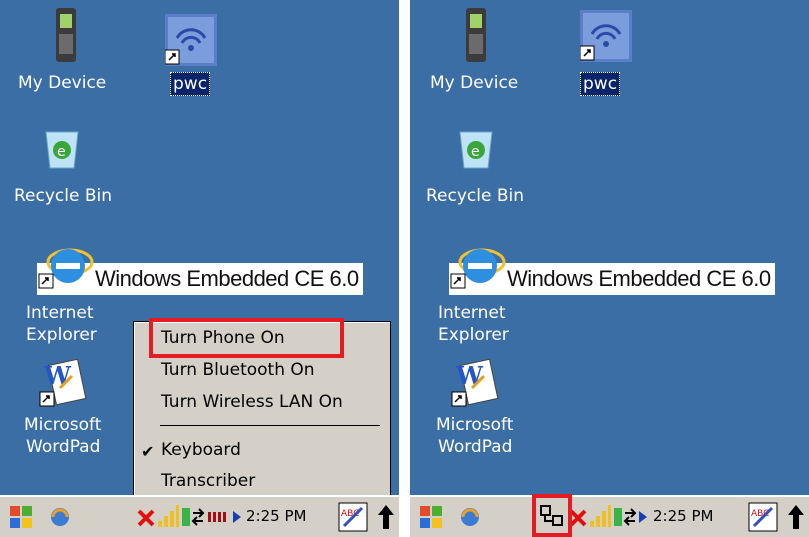 The image size is (809, 537). Describe the element at coordinates (146, 517) in the screenshot. I see `no-signal-icon` at that location.